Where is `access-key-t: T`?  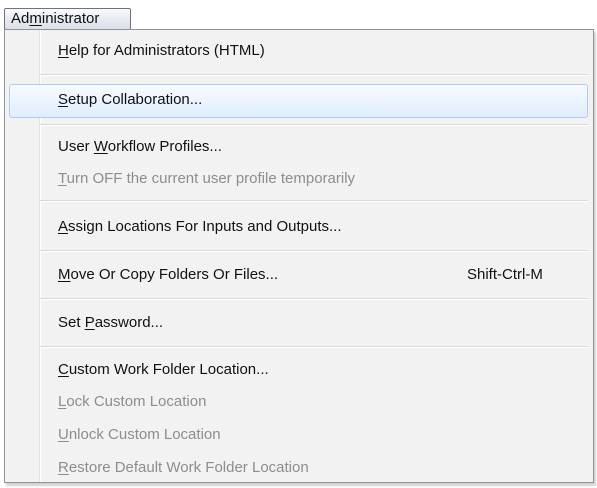 access-key-t: T is located at coordinates (62, 178).